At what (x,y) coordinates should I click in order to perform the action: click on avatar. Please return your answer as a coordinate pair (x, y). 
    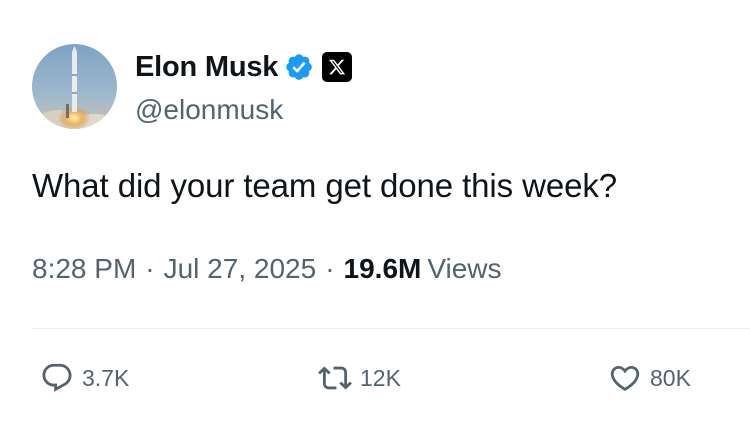
    Looking at the image, I should click on (74, 86).